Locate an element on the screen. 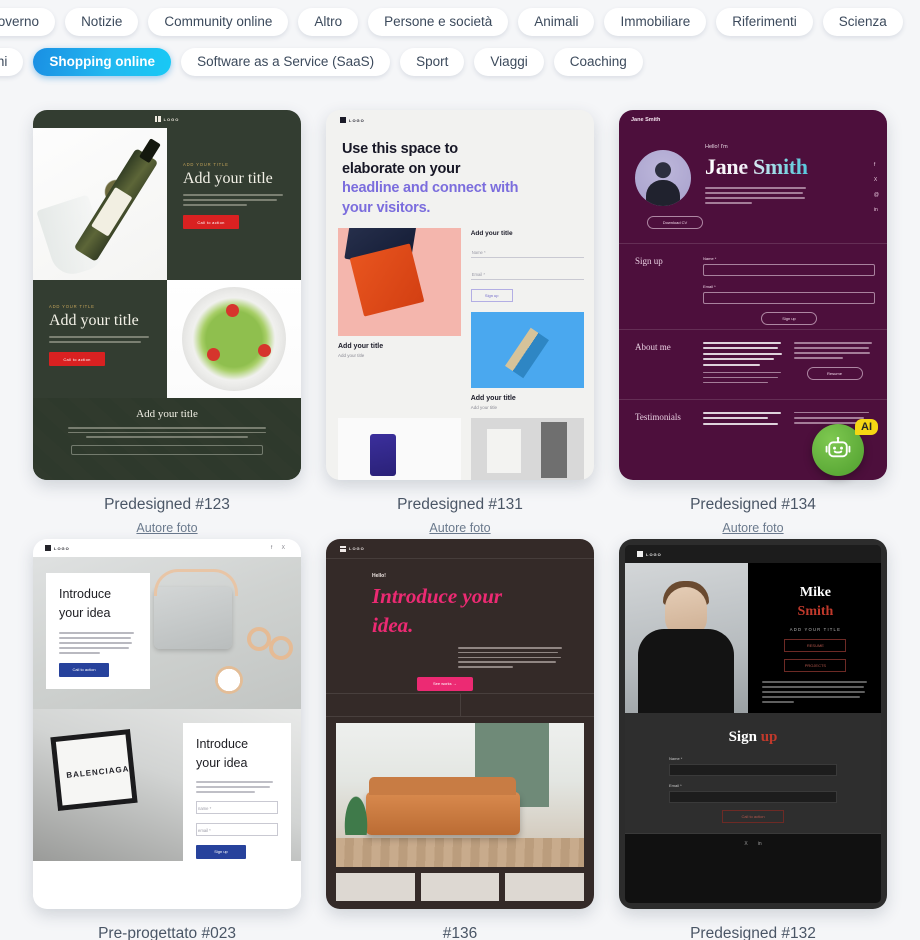  chip-saas: Software as a Service (SaaS) is located at coordinates (286, 62).